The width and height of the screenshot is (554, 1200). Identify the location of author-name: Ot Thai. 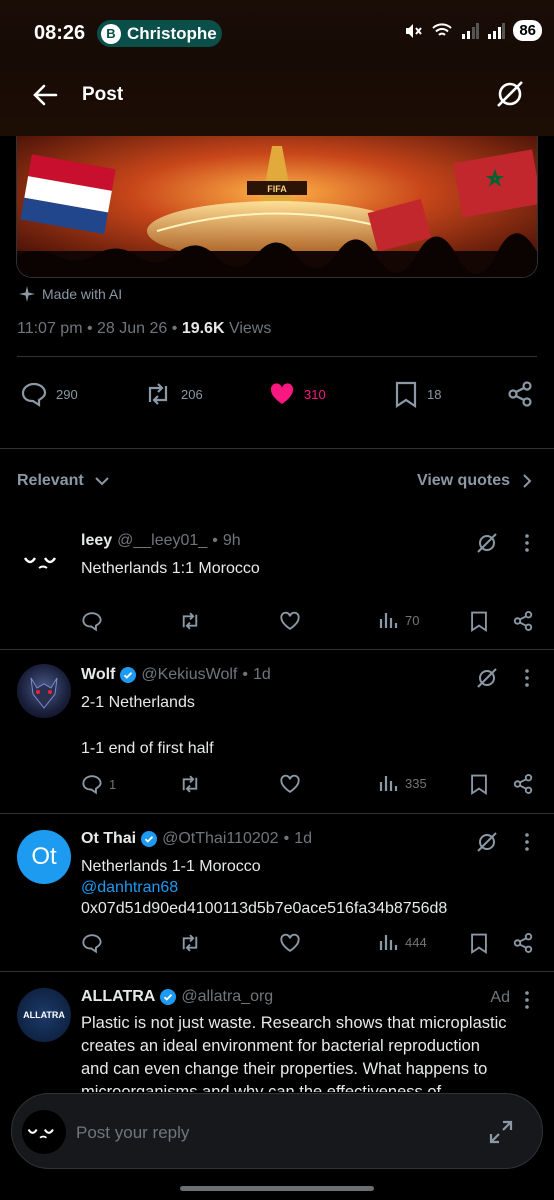
(108, 839).